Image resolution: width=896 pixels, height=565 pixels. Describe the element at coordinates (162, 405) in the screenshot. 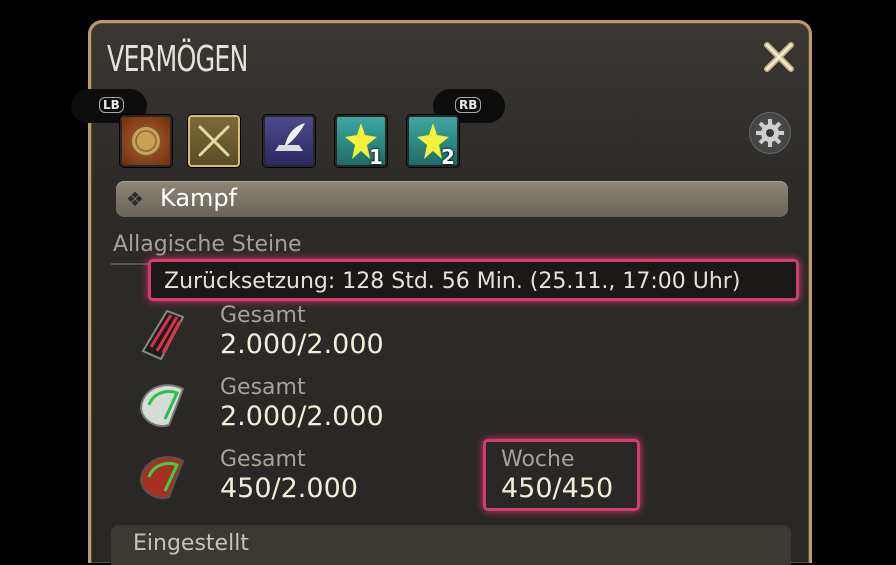

I see `green-stone-icon` at that location.